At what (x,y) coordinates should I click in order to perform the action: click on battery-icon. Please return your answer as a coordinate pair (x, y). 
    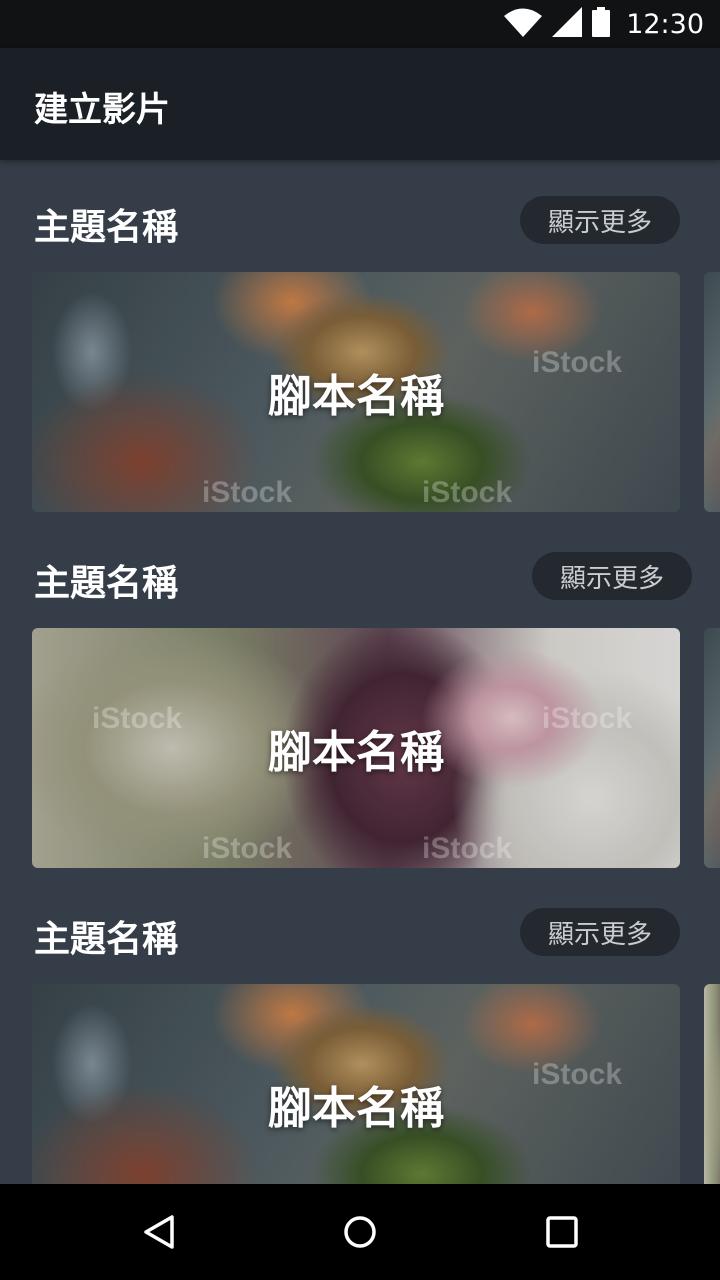
    Looking at the image, I should click on (601, 24).